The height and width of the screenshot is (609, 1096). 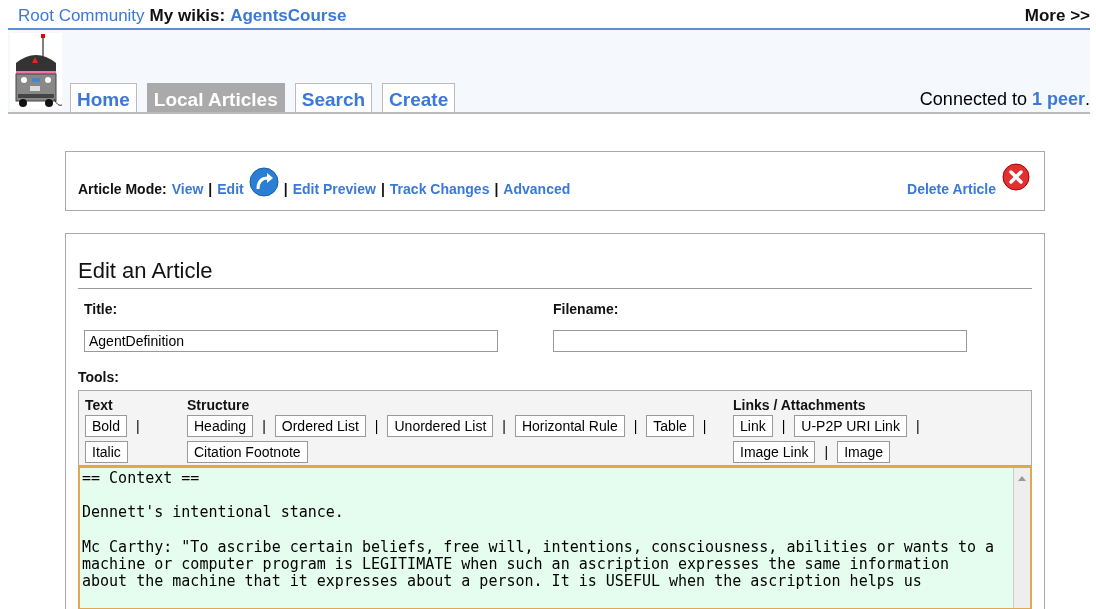 What do you see at coordinates (291, 341) in the screenshot?
I see `title-input: AgentDefinition` at bounding box center [291, 341].